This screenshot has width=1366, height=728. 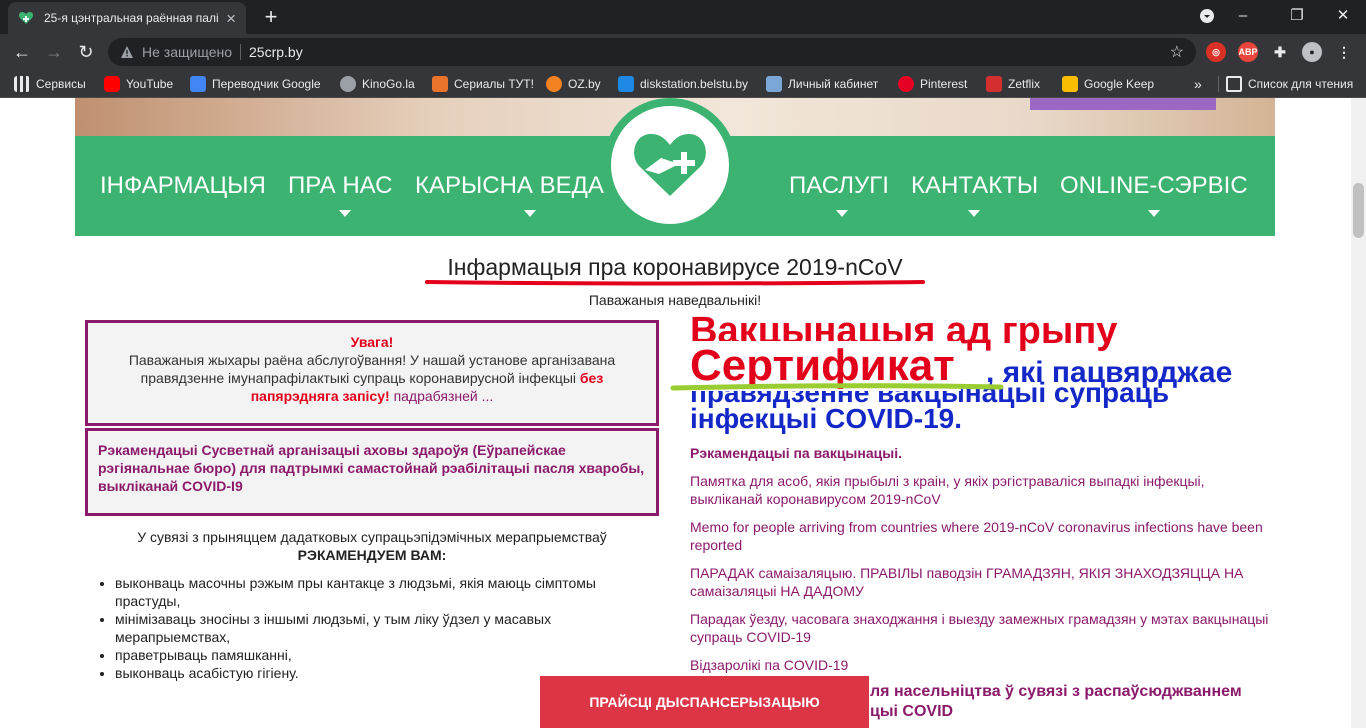 I want to click on bookmark-label: Сериалы ТУТ!, so click(x=494, y=84).